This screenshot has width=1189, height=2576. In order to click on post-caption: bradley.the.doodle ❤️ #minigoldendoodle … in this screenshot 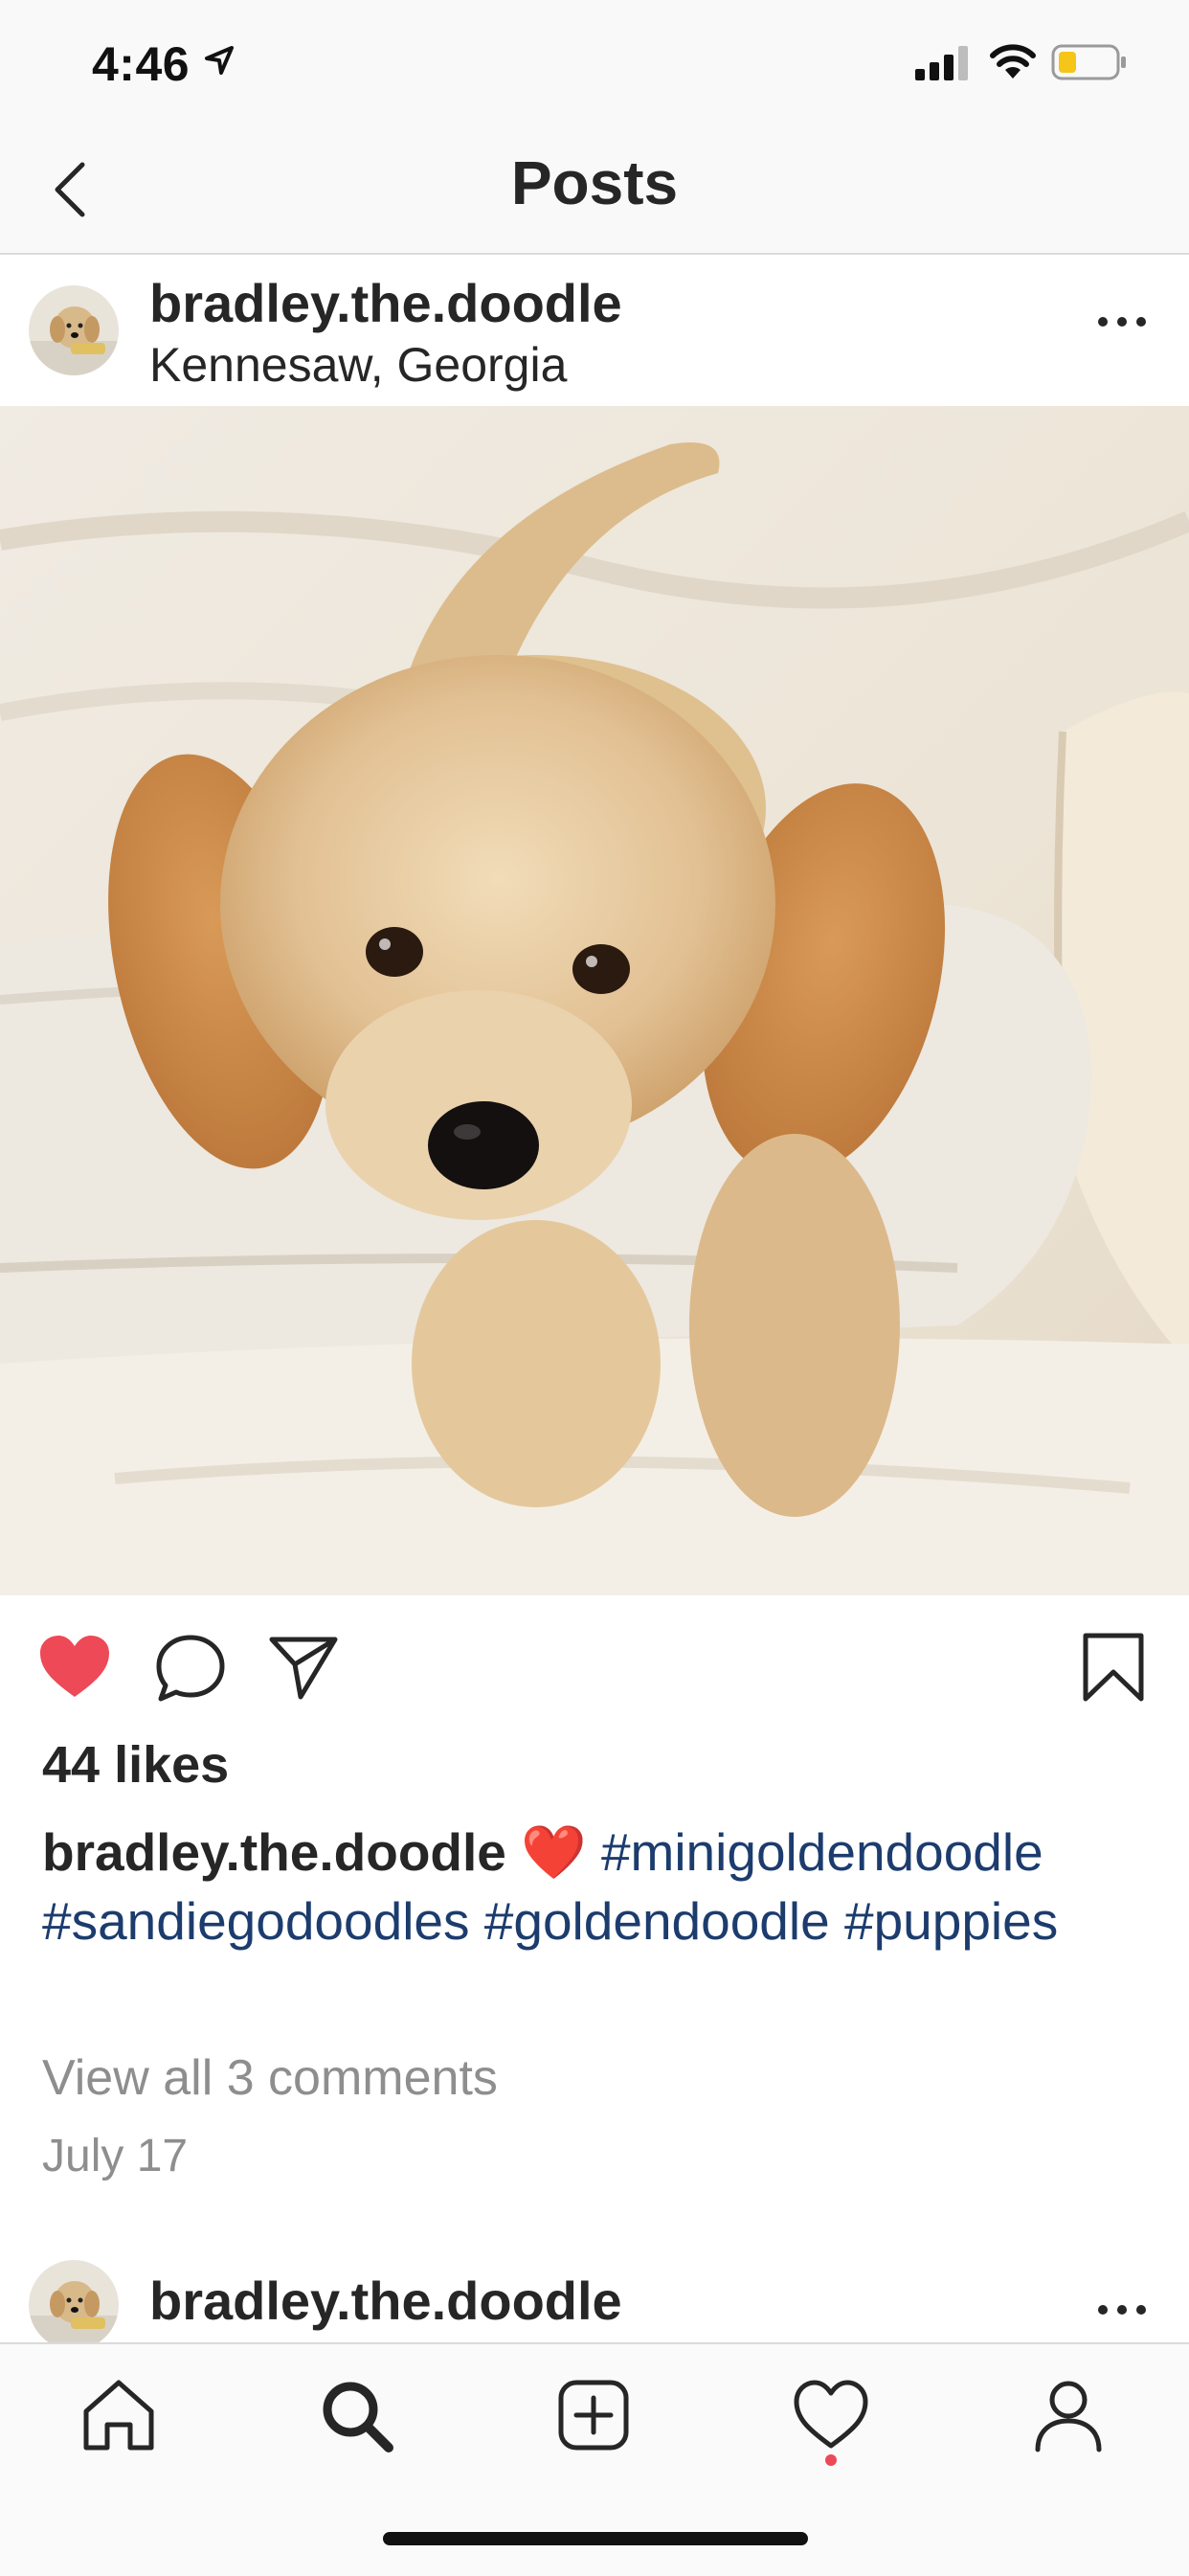, I will do `click(597, 1886)`.